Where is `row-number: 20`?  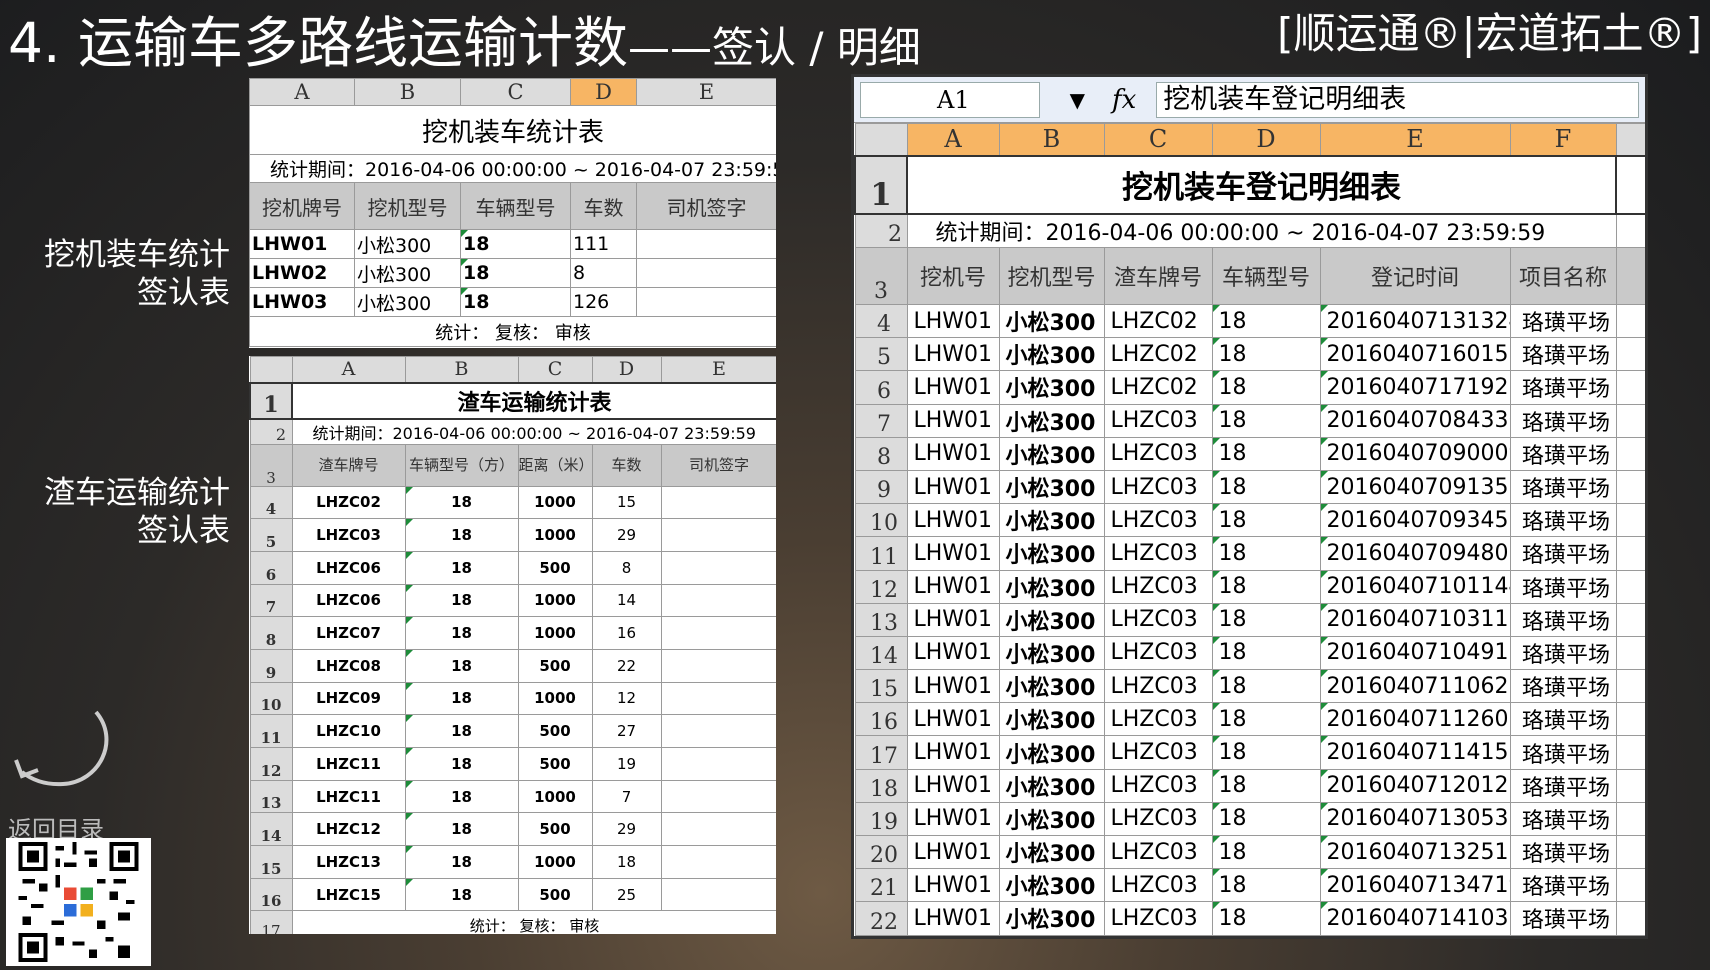 row-number: 20 is located at coordinates (881, 852).